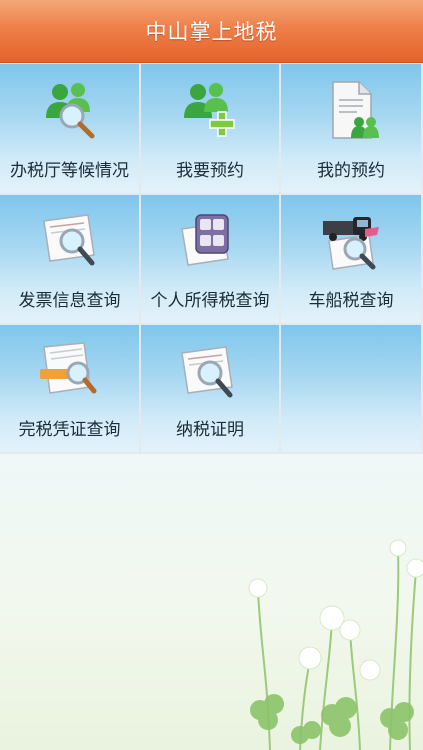  Describe the element at coordinates (67, 368) in the screenshot. I see `tax-receipt-search-icon` at that location.